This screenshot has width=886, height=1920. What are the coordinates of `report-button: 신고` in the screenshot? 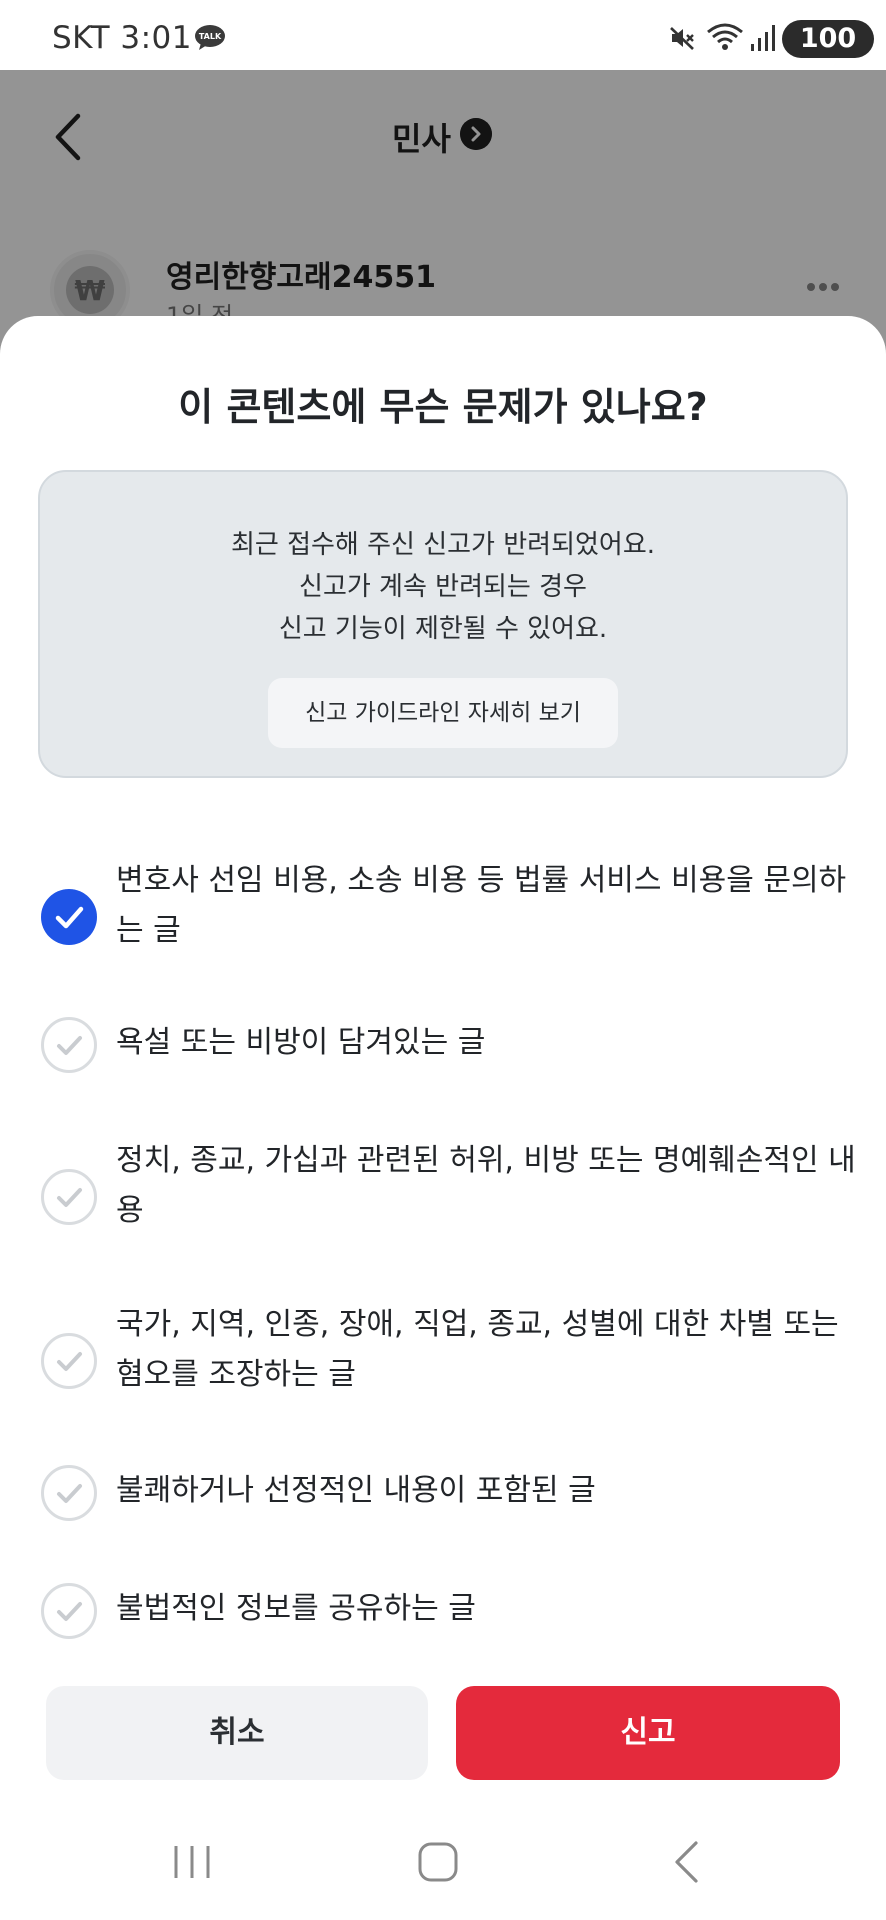 It's located at (648, 1733).